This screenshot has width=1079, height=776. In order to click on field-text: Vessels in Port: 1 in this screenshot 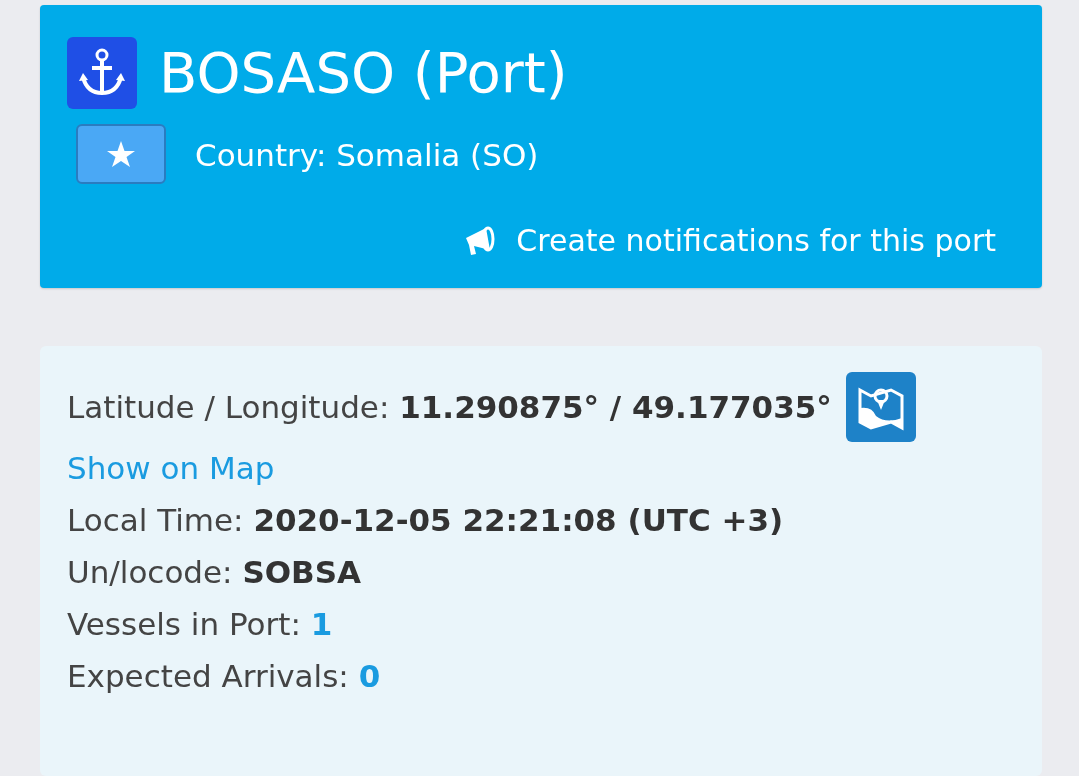, I will do `click(200, 624)`.